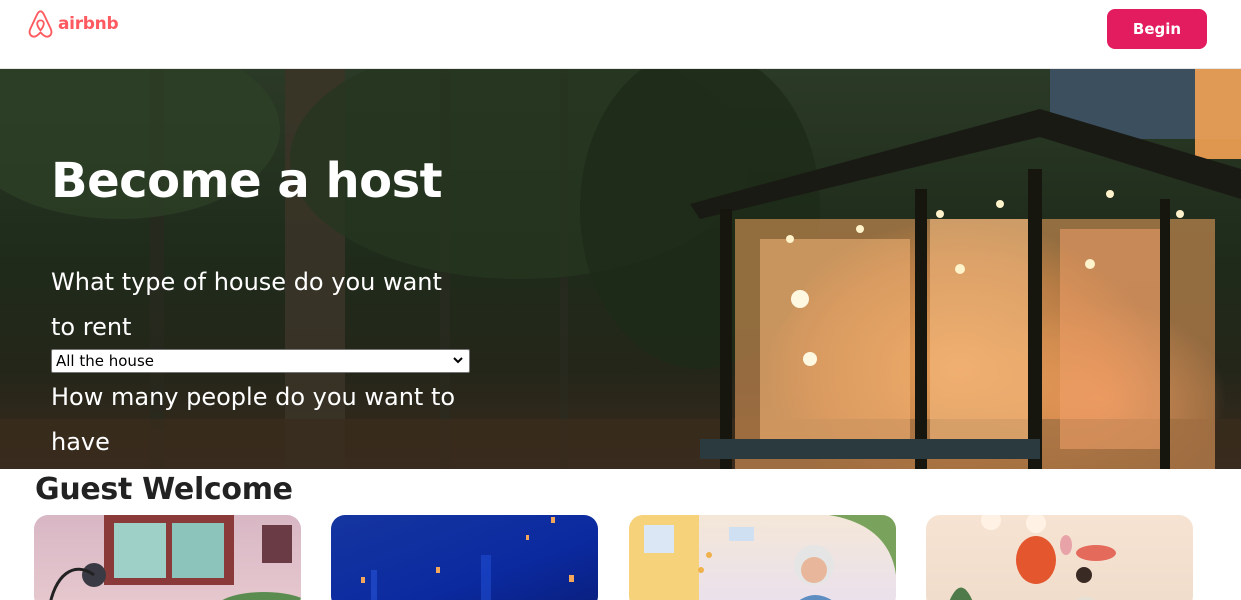 Image resolution: width=1241 pixels, height=600 pixels. I want to click on guest-card-3-illustration, so click(762, 557).